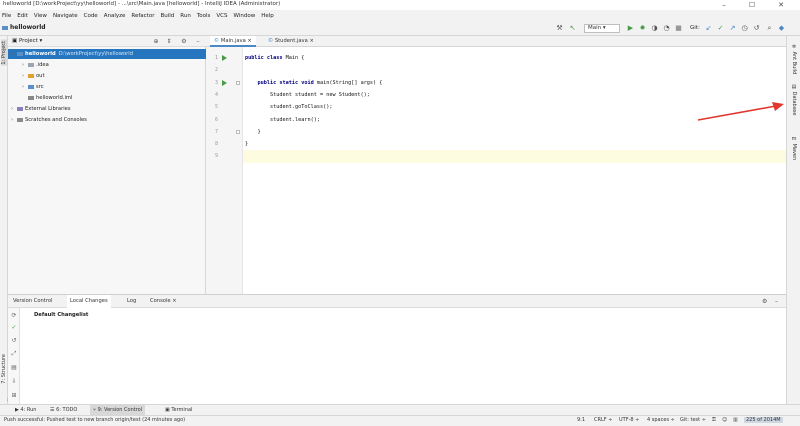 Image resolution: width=800 pixels, height=426 pixels. What do you see at coordinates (107, 120) in the screenshot?
I see `tree-item: › Scratches and Consoles` at bounding box center [107, 120].